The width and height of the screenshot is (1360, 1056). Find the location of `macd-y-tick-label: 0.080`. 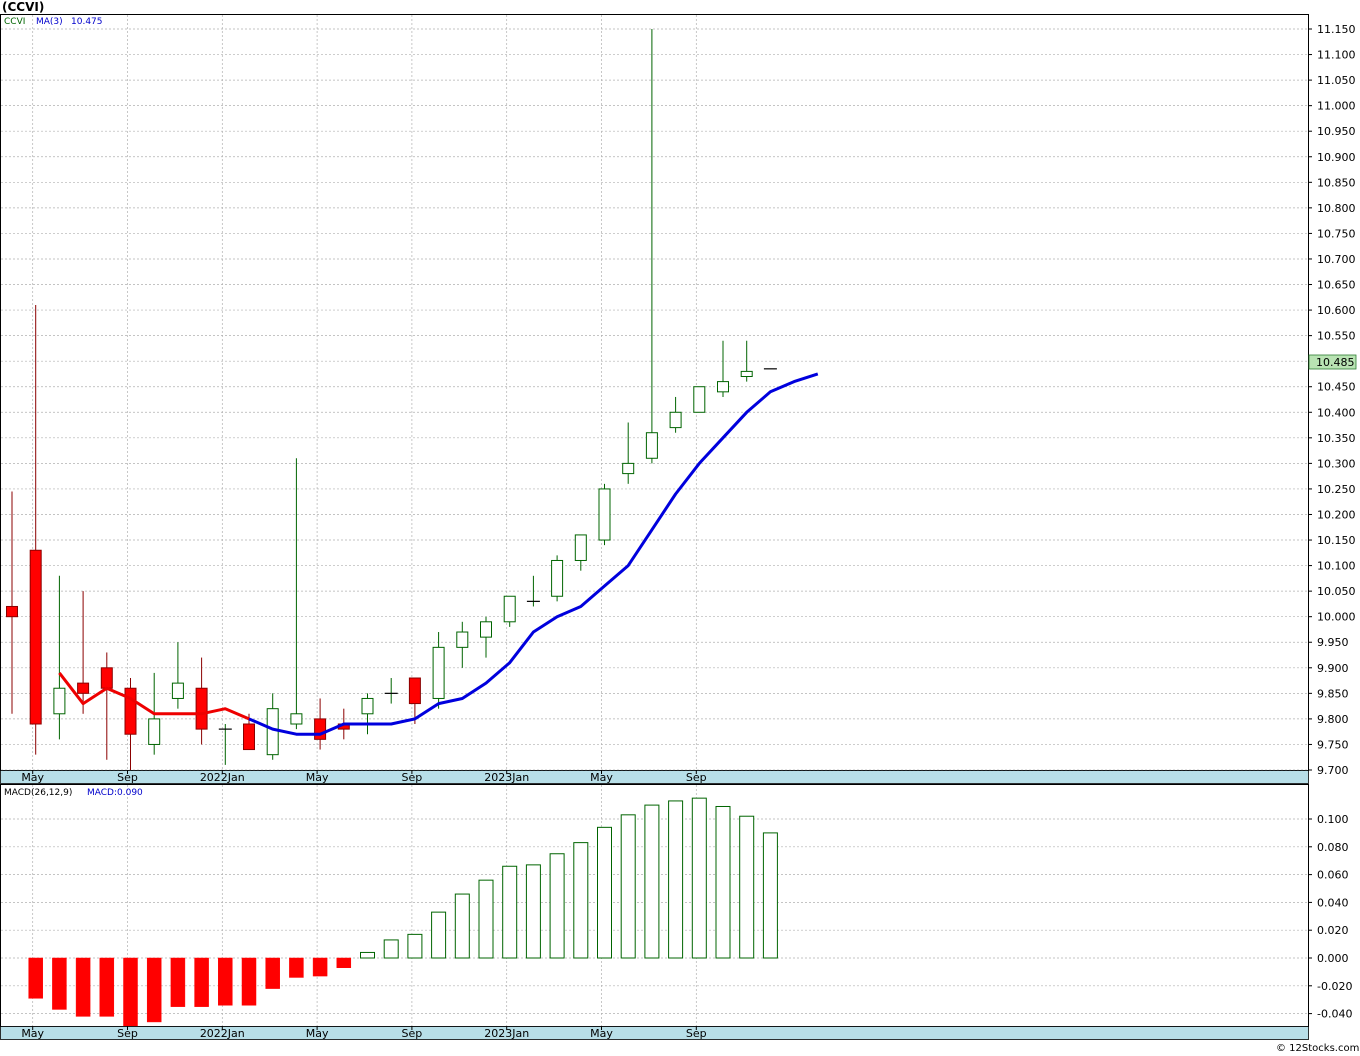

macd-y-tick-label: 0.080 is located at coordinates (1333, 847).